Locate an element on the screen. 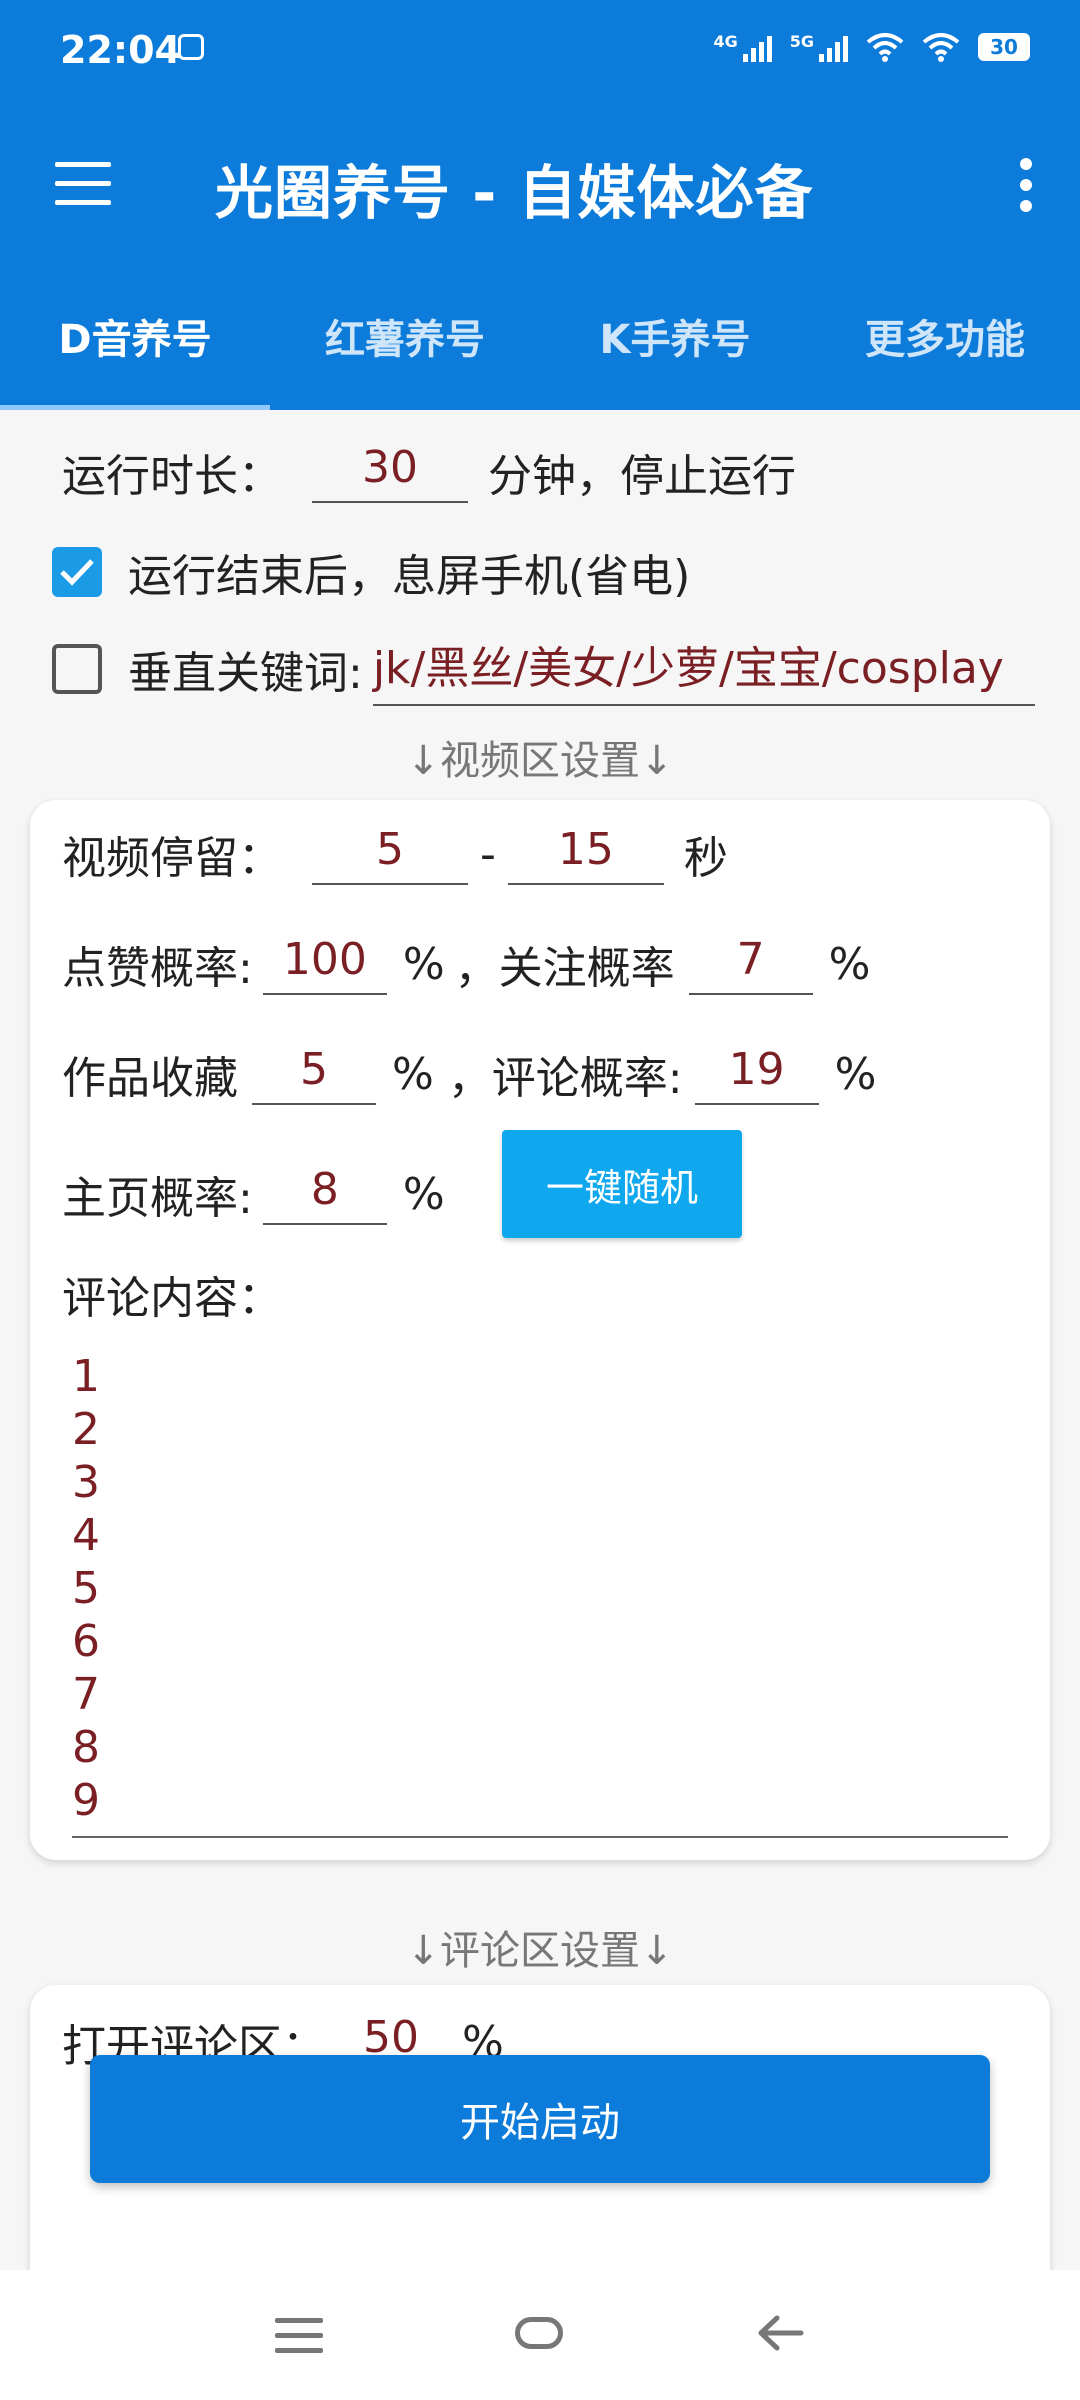 The width and height of the screenshot is (1080, 2400). run-duration-row: 运行时长： 30 分钟，停止运行 is located at coordinates (429, 472).